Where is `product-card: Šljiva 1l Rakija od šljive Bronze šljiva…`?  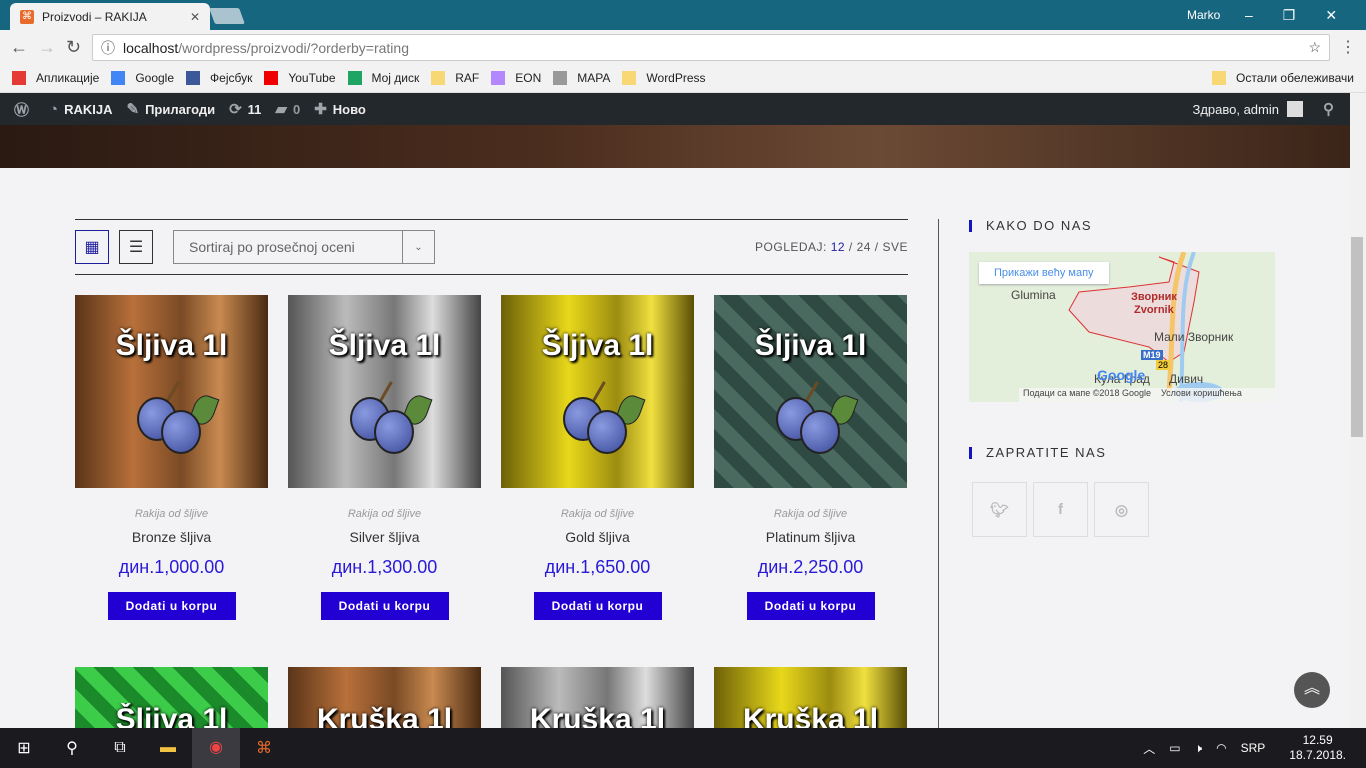
product-card: Šljiva 1l Rakija od šljive Bronze šljiva… is located at coordinates (171, 457).